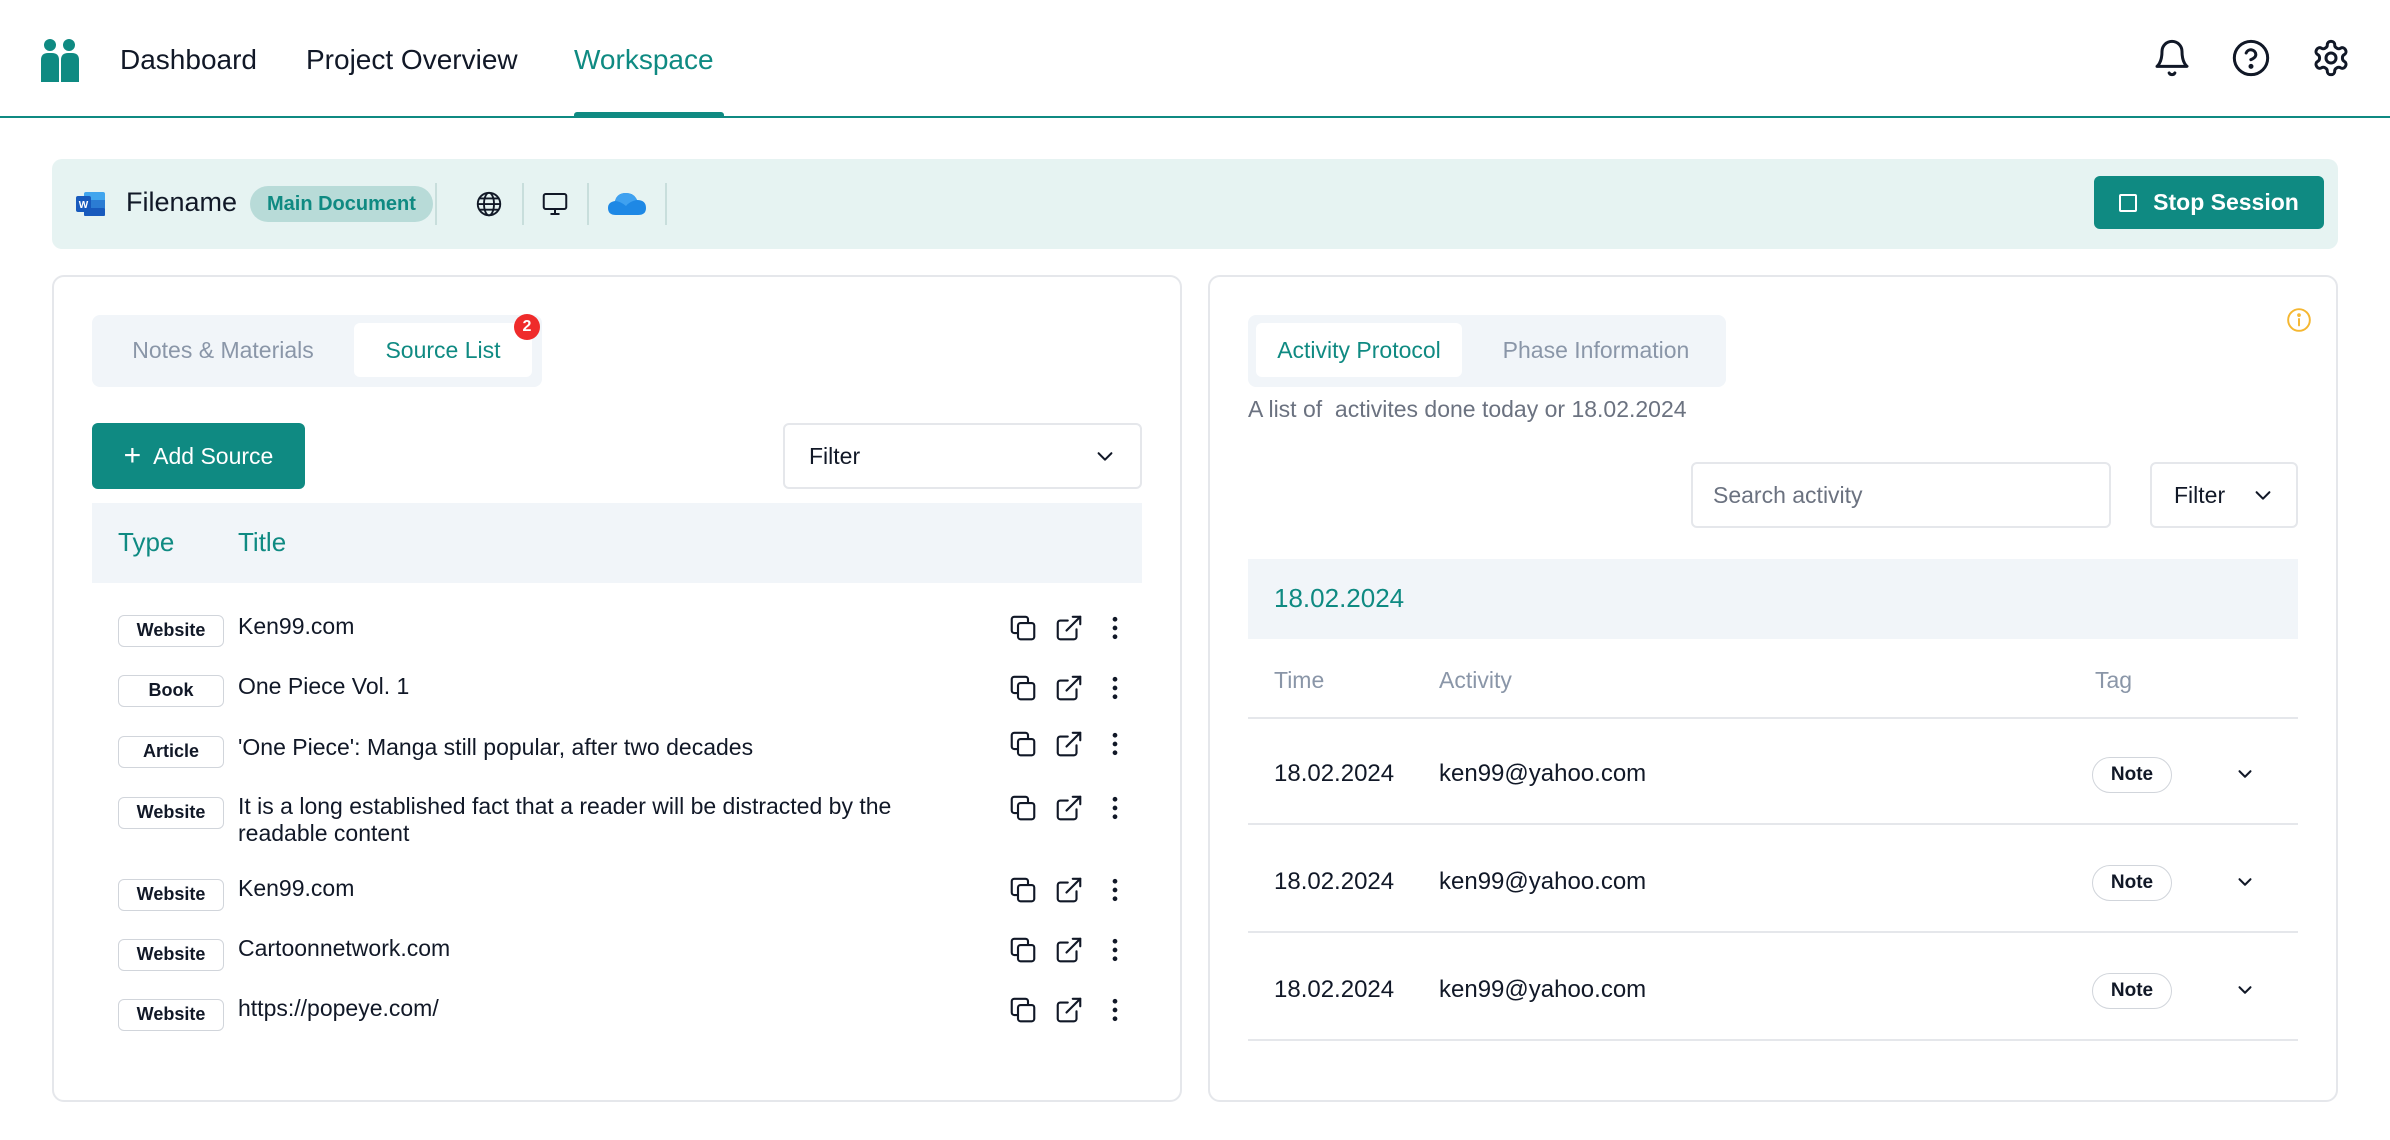 This screenshot has width=2390, height=1140. What do you see at coordinates (1475, 680) in the screenshot?
I see `column-header-activity: Activity` at bounding box center [1475, 680].